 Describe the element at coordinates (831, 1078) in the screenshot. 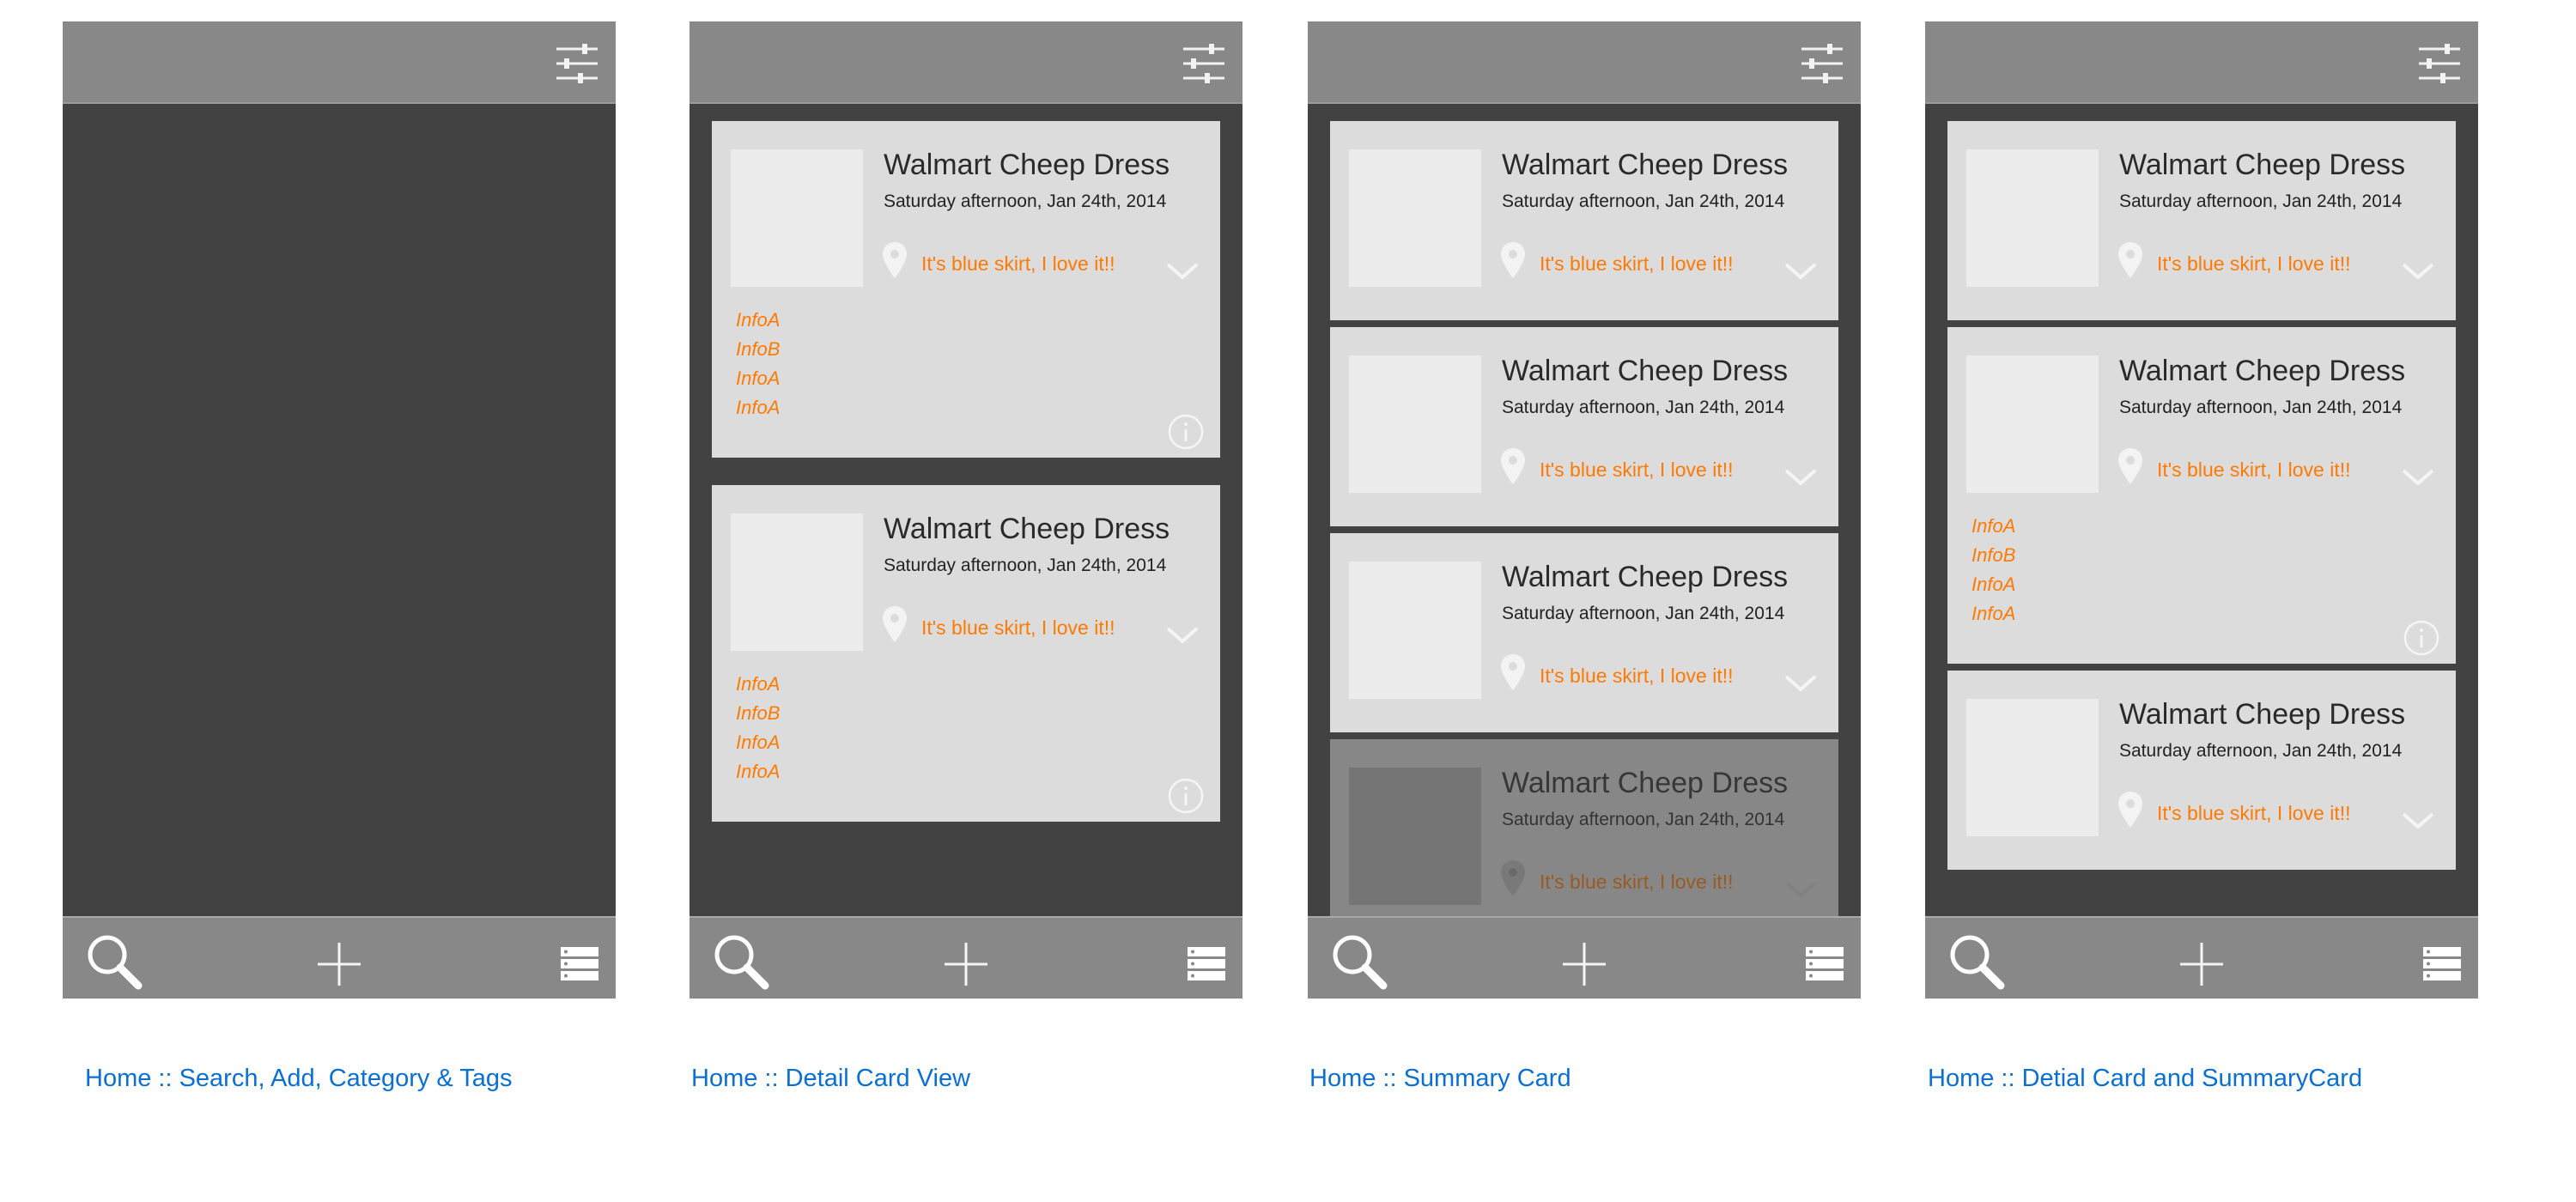

I see `screen-caption: Home :: Detail Card View` at that location.